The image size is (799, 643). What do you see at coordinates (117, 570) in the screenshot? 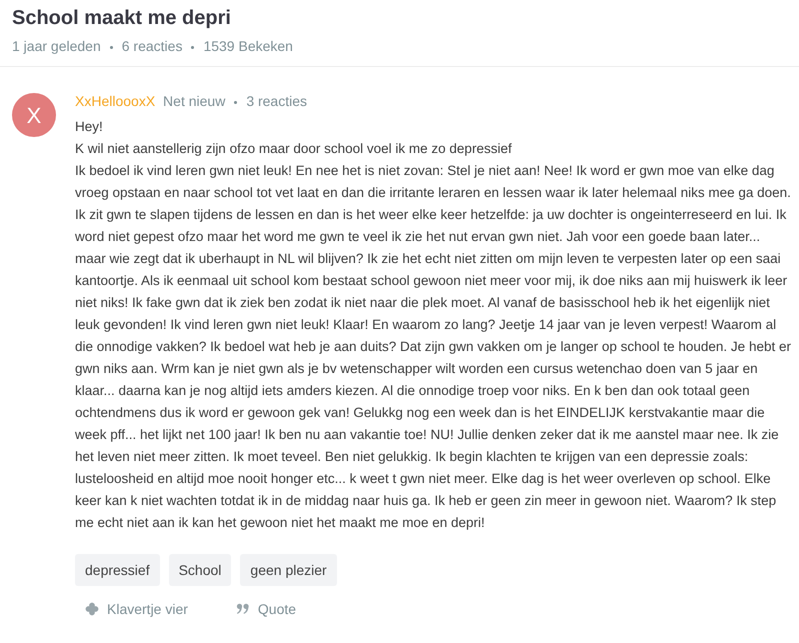
I see `tag-chip: depressief` at bounding box center [117, 570].